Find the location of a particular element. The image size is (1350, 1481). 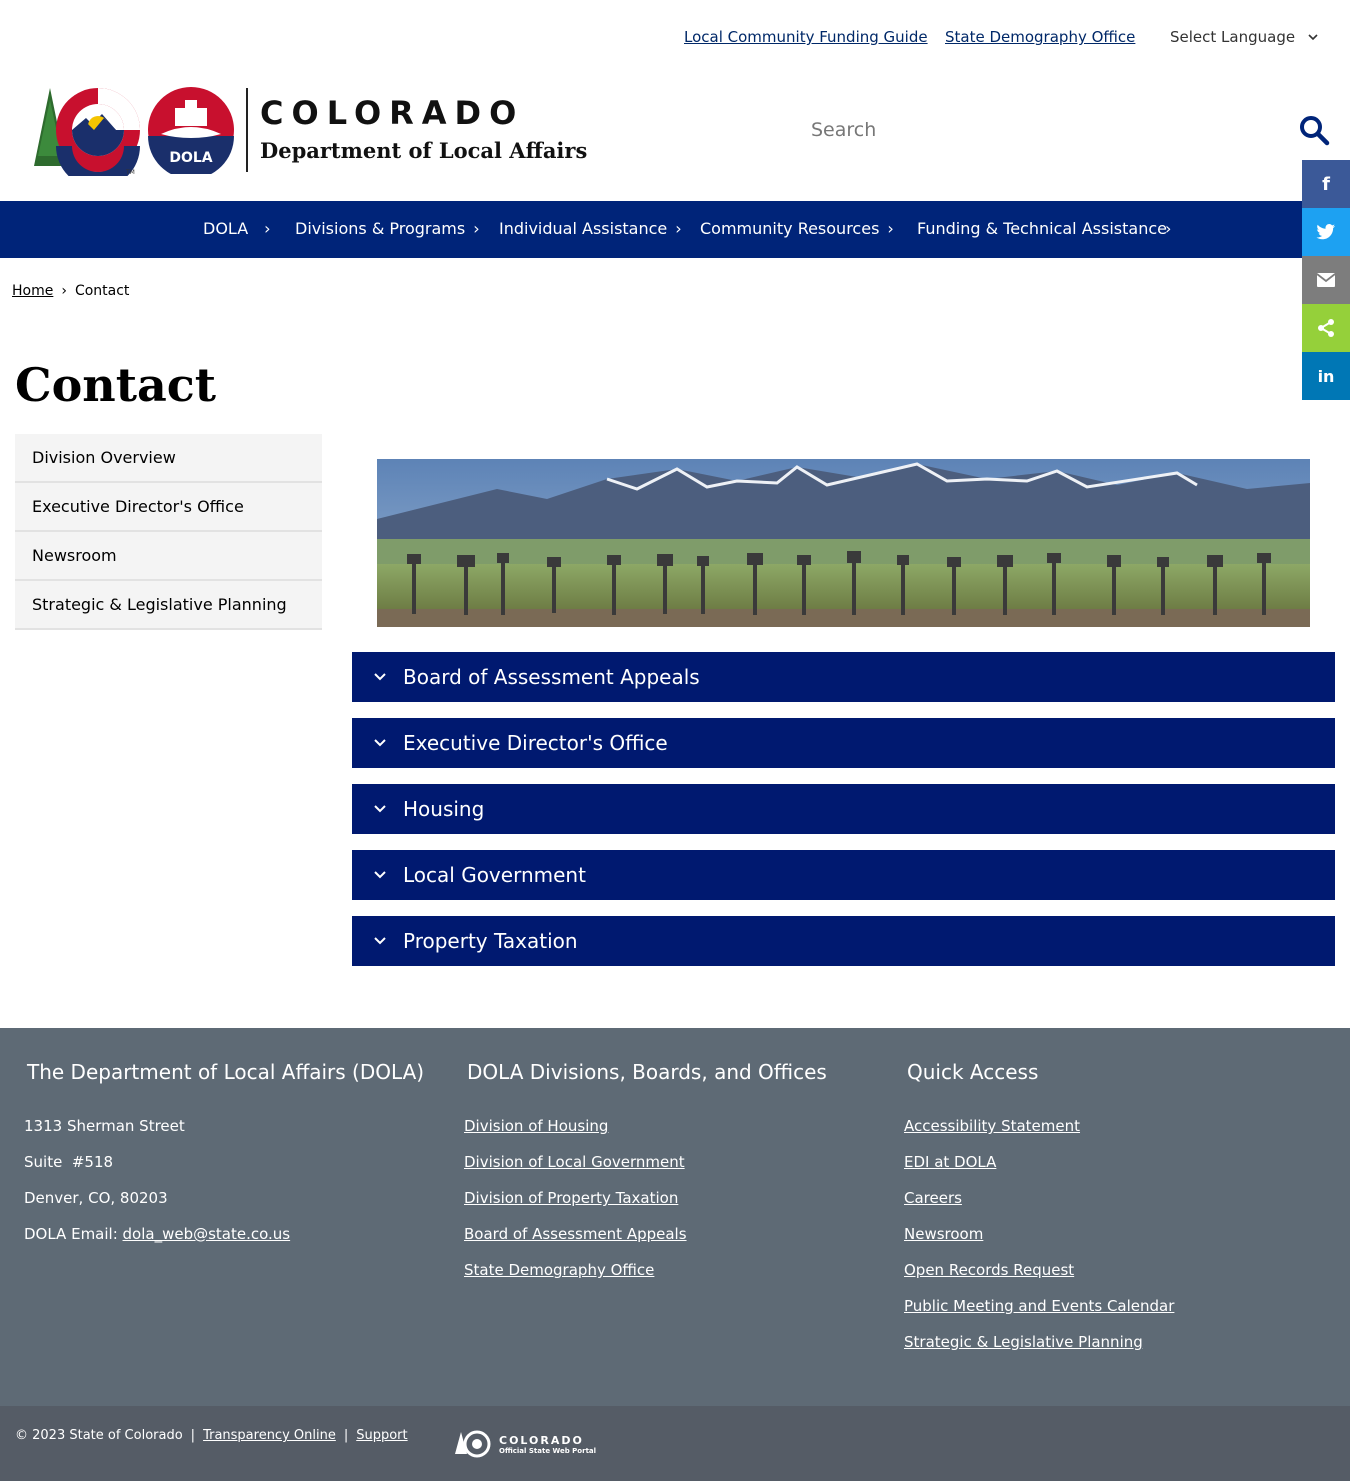

breadcrumb: Home › Contact is located at coordinates (70, 291).